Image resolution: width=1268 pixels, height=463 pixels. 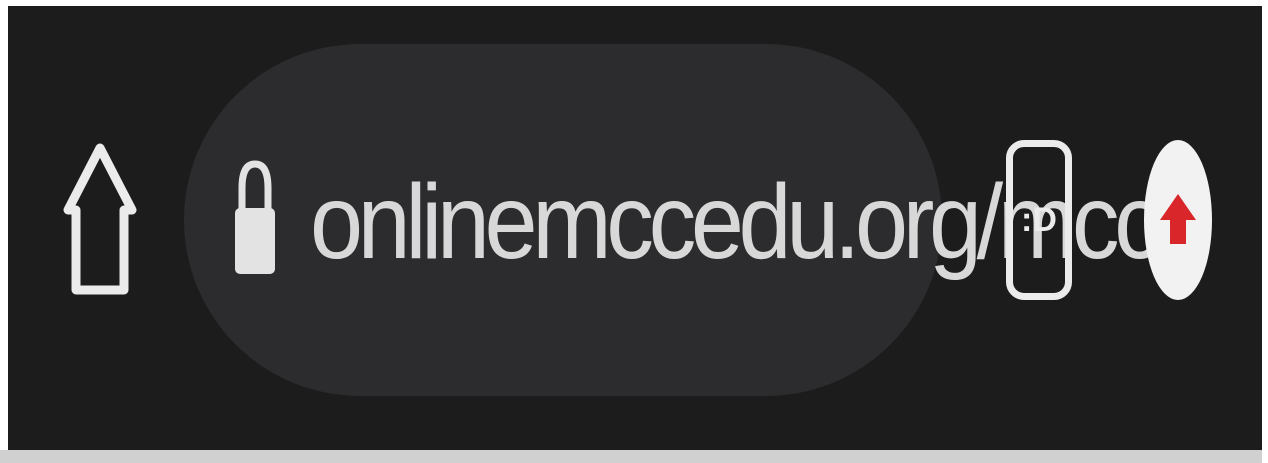 I want to click on bottom-edge, so click(x=634, y=456).